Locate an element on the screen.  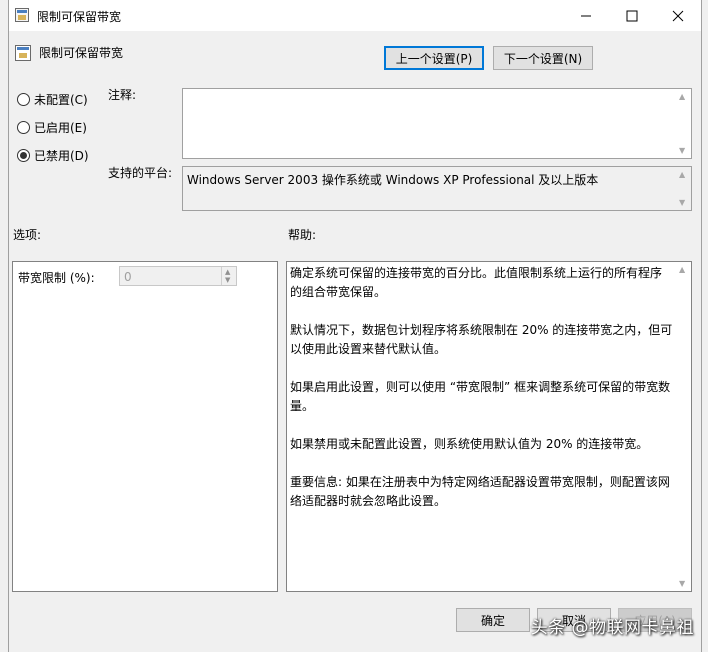
prev-setting-button: 上一个设置(P) is located at coordinates (434, 58).